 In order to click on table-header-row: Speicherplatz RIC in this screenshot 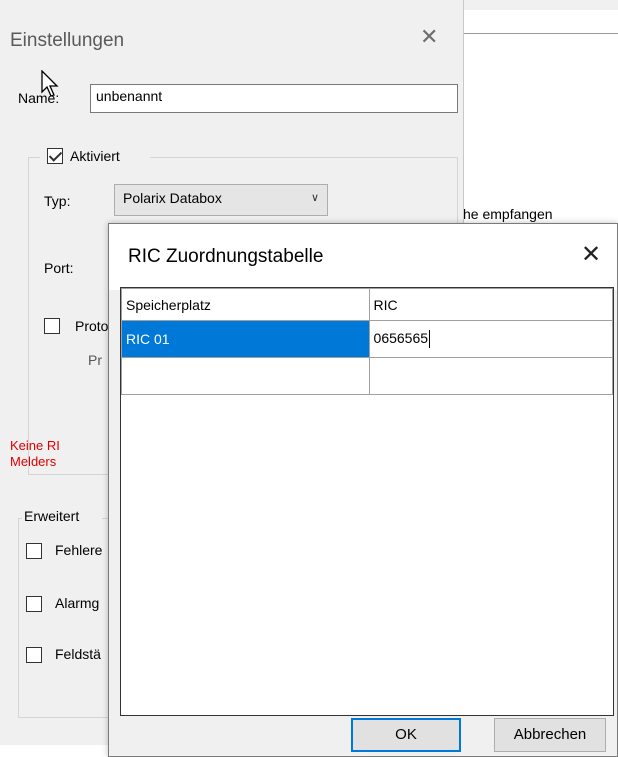, I will do `click(367, 304)`.